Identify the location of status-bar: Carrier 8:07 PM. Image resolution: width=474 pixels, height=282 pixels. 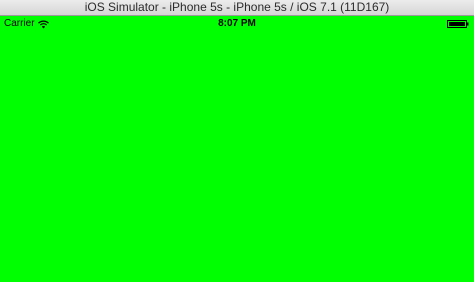
(237, 24).